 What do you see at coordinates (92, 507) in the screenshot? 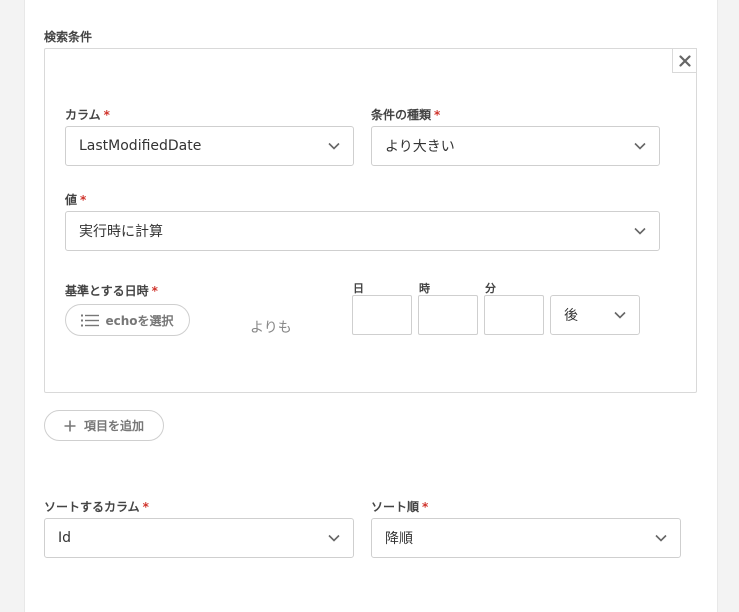
I see `sort-column-label-text: ソートするカラム` at bounding box center [92, 507].